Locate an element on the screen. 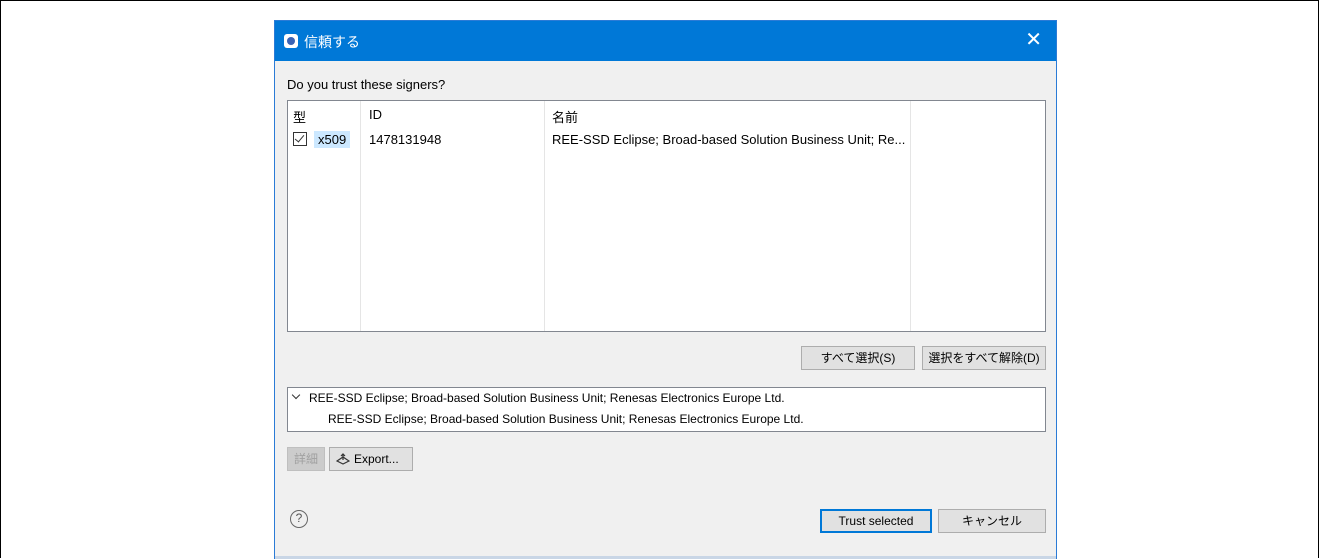  cancel-button: キャンセル is located at coordinates (992, 521).